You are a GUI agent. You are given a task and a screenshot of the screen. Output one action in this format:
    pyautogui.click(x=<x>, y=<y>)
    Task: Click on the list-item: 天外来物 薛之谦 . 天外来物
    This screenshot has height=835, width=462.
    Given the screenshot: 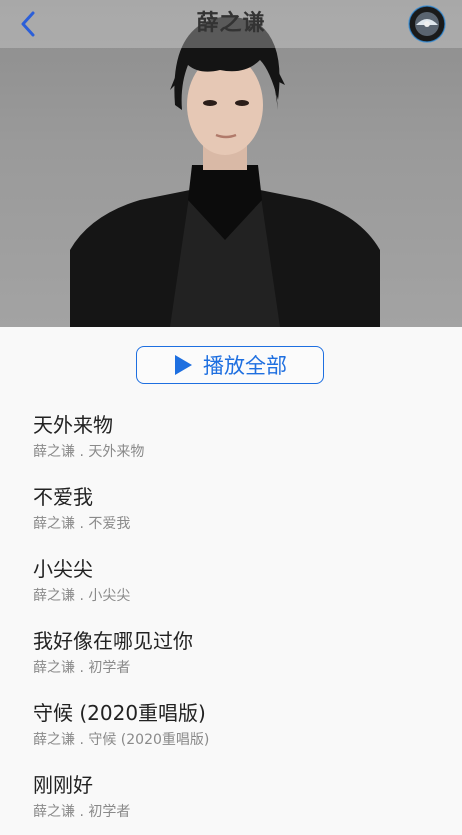 What is the action you would take?
    pyautogui.click(x=231, y=434)
    